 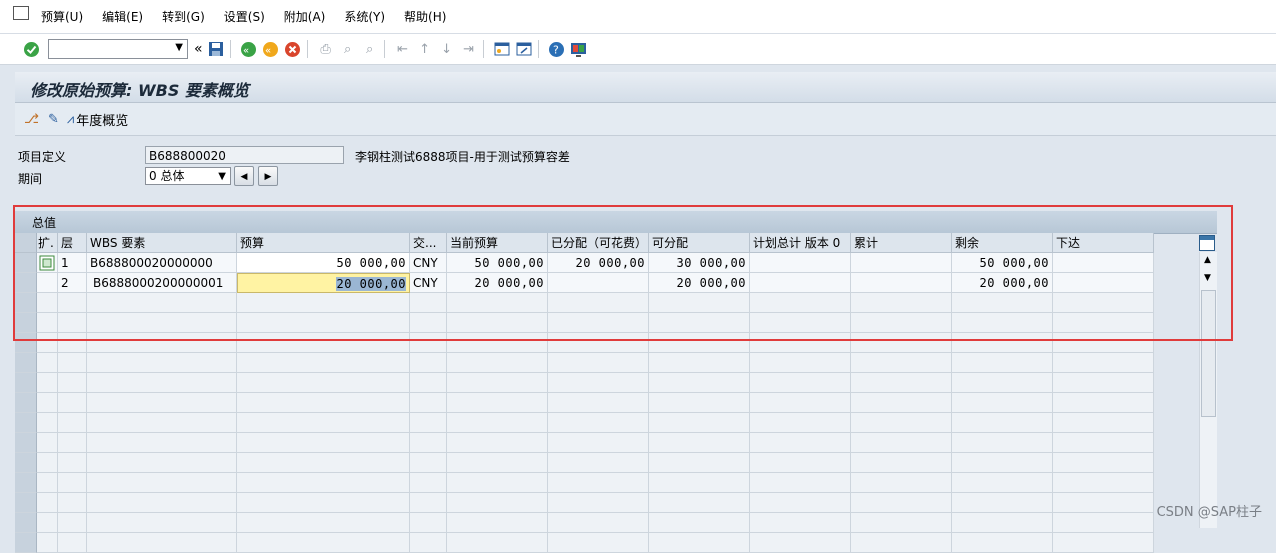 What do you see at coordinates (293, 49) in the screenshot?
I see `cancel-icon` at bounding box center [293, 49].